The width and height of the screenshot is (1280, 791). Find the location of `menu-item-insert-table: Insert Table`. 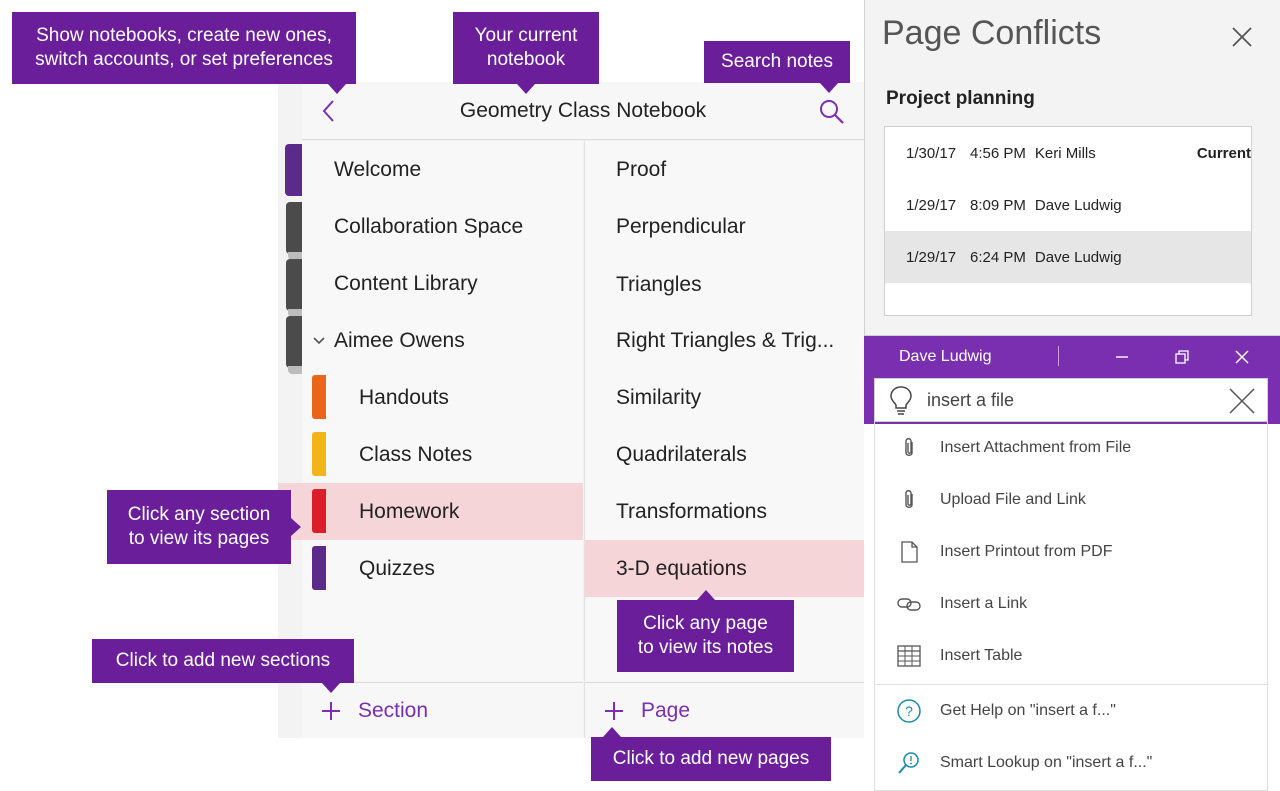

menu-item-insert-table: Insert Table is located at coordinates (1071, 656).